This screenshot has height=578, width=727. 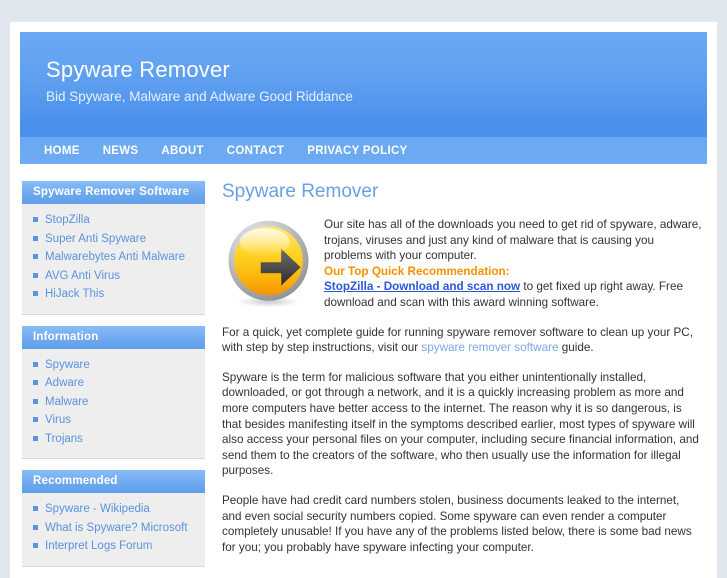 What do you see at coordinates (97, 509) in the screenshot?
I see `sidebar-item-spyware-wikipedia: Spyware - Wikipedia` at bounding box center [97, 509].